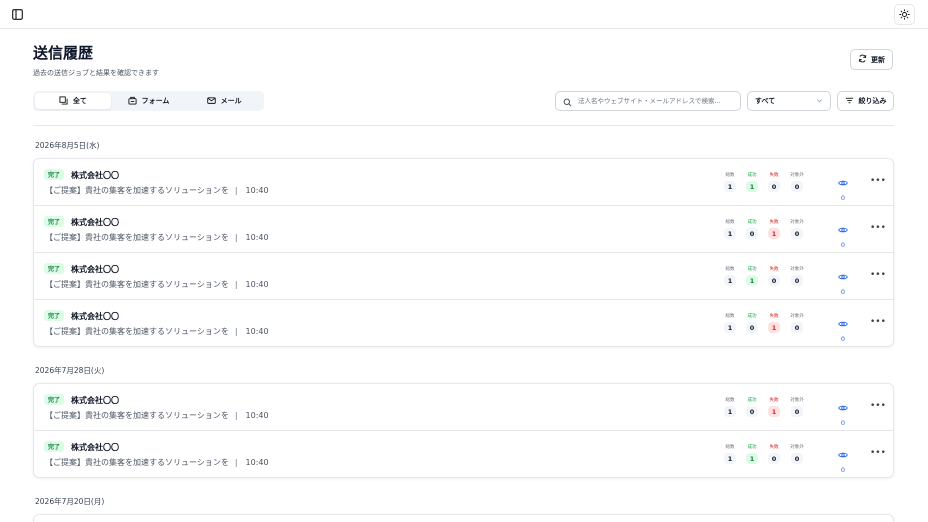 The image size is (928, 522). I want to click on tab-form: フォーム, so click(149, 101).